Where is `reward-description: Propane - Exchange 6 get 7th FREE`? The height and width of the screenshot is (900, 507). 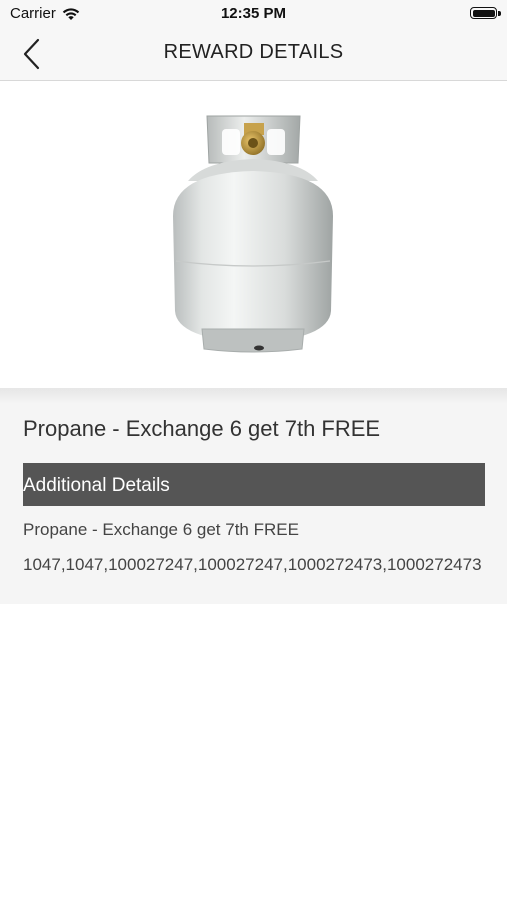
reward-description: Propane - Exchange 6 get 7th FREE is located at coordinates (161, 529).